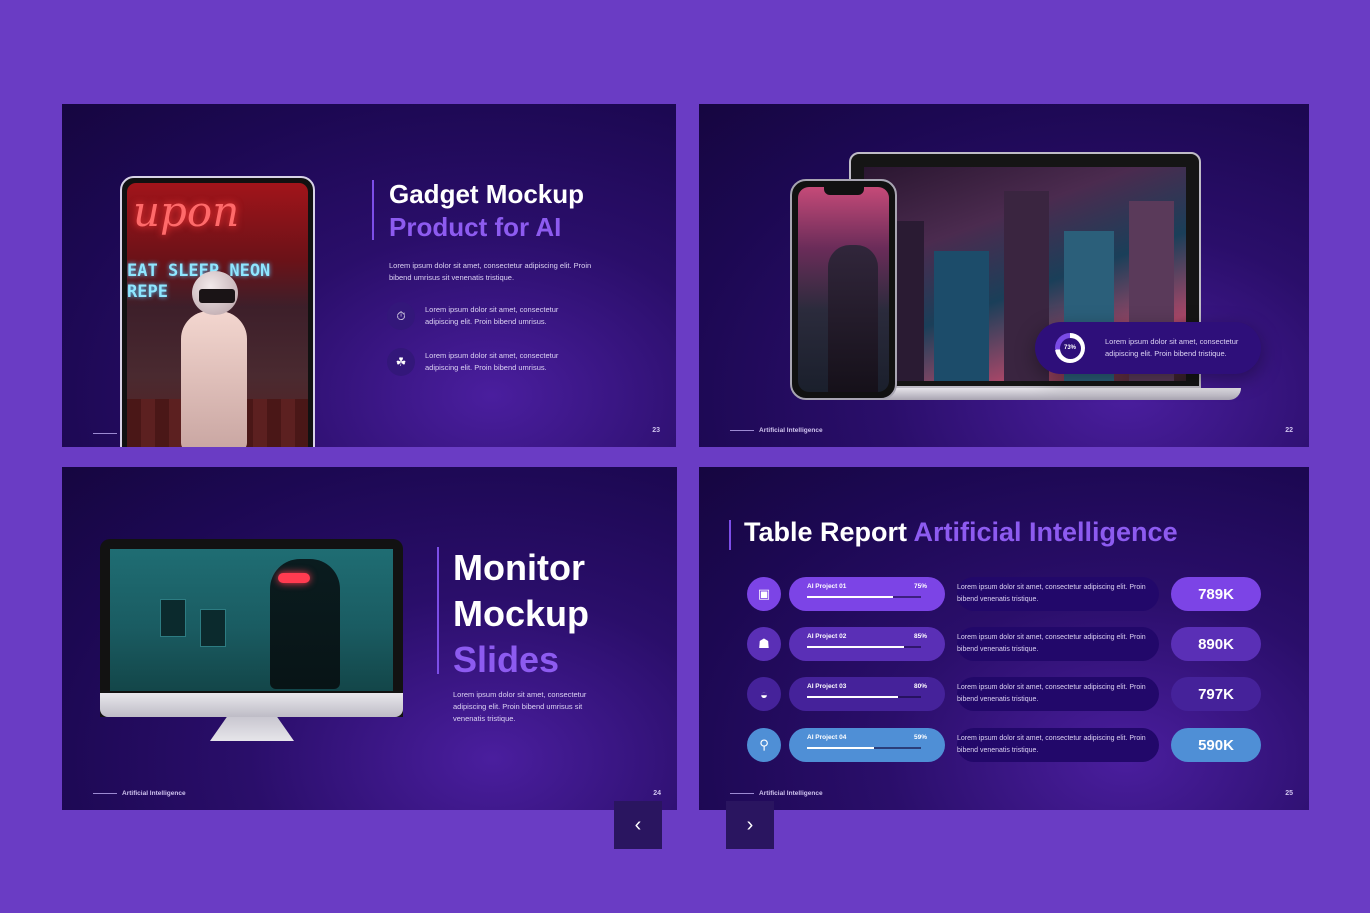 This screenshot has width=1370, height=913. What do you see at coordinates (1216, 644) in the screenshot?
I see `value-badge: 890K` at bounding box center [1216, 644].